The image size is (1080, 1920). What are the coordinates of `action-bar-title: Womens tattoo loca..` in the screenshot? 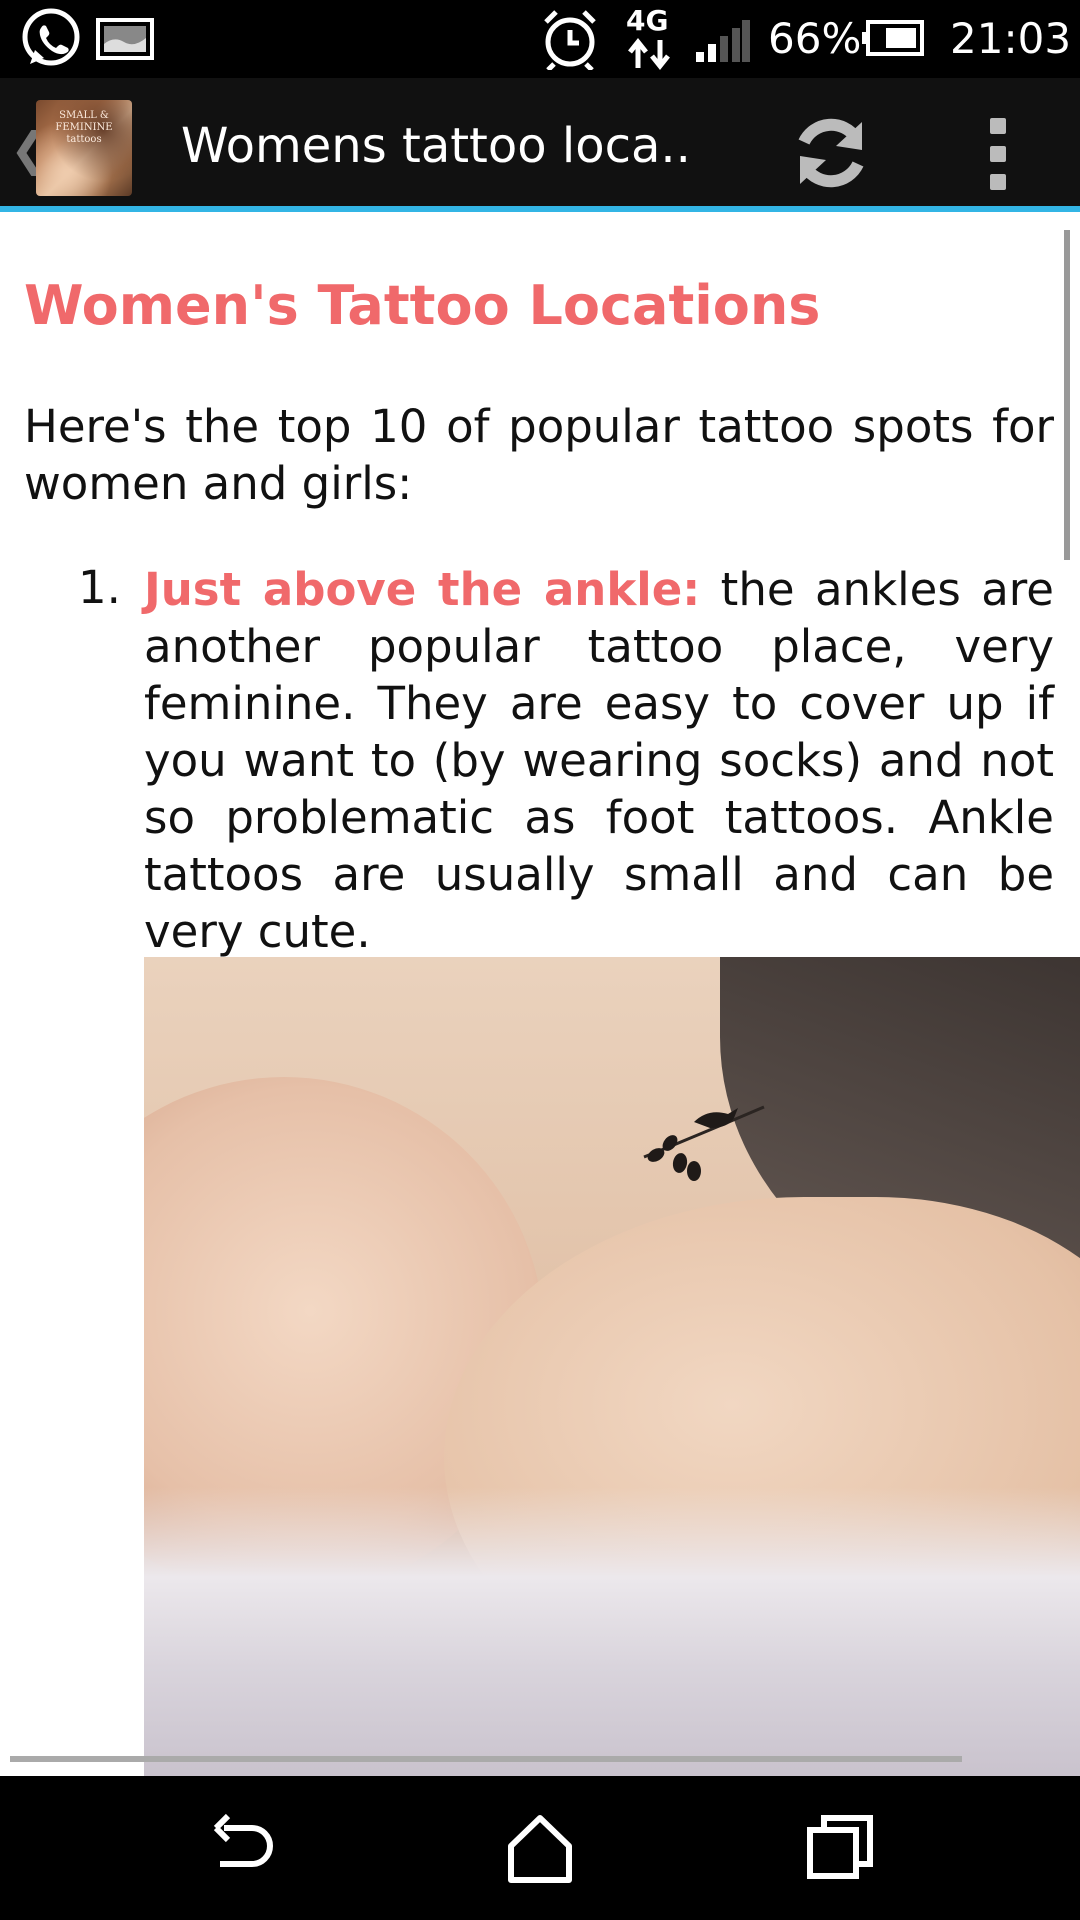 It's located at (436, 146).